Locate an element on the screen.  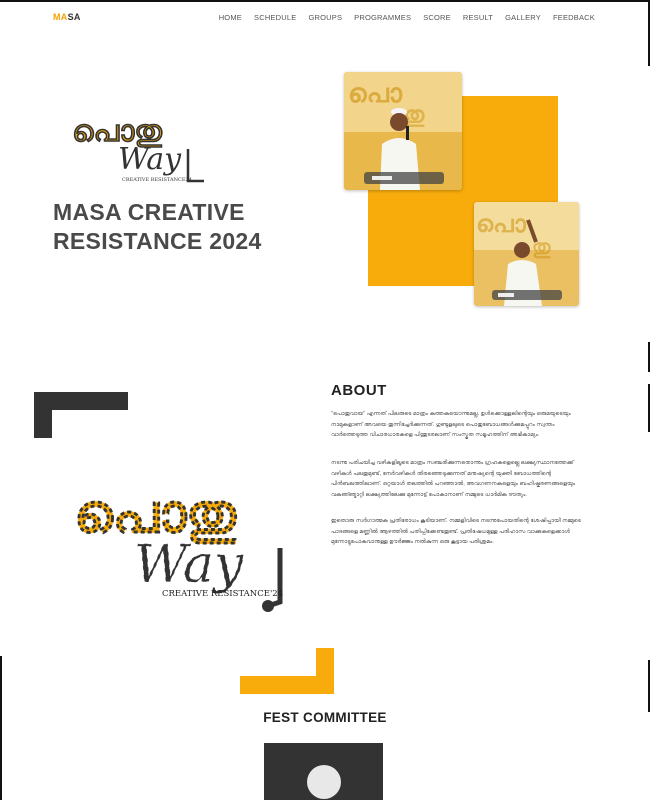
nav-link-groups: GROUPS is located at coordinates (325, 17).